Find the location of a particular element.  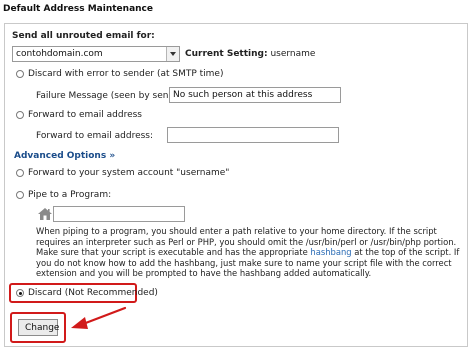

red-arrow-annotation is located at coordinates (99, 317).